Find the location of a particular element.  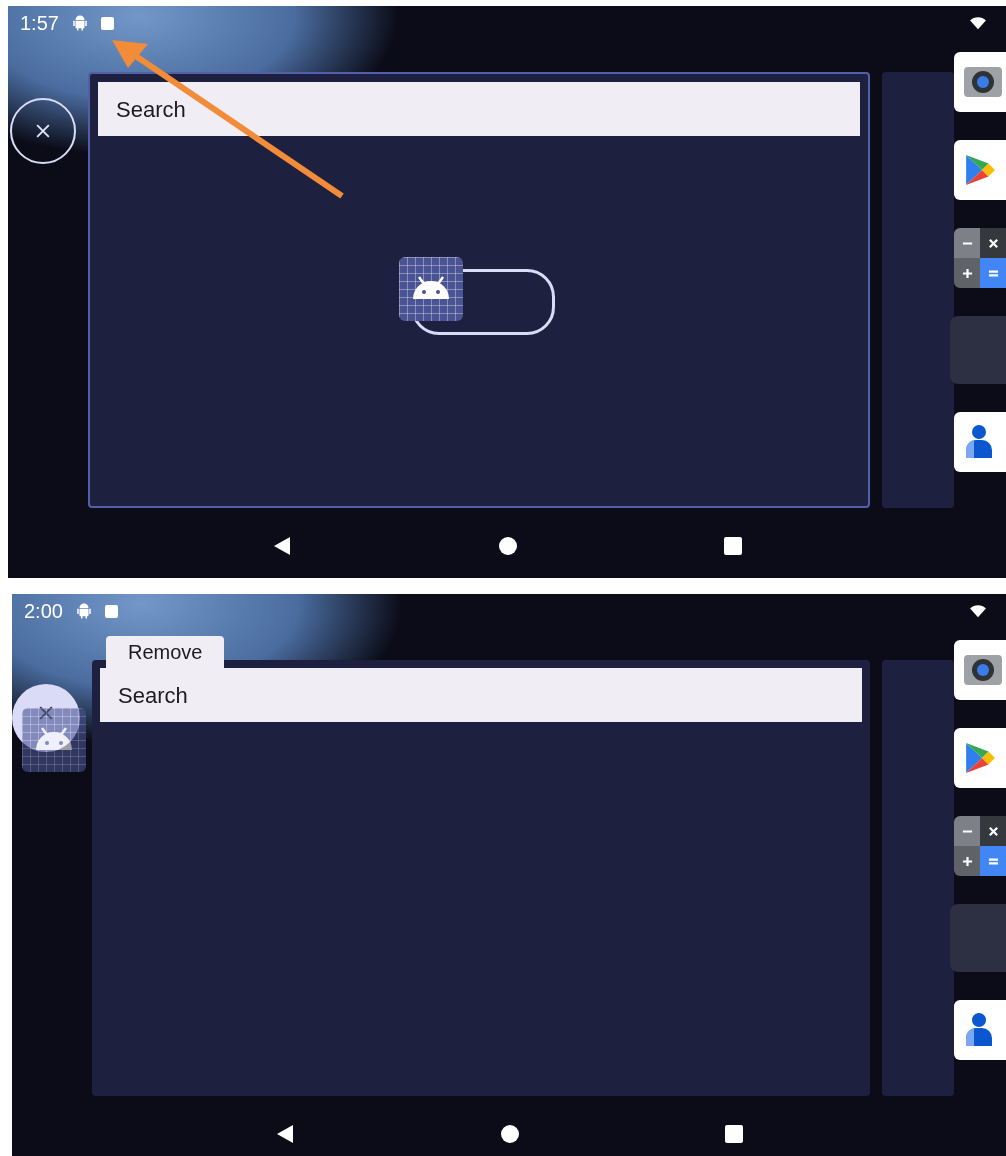

close-button is located at coordinates (43, 131).